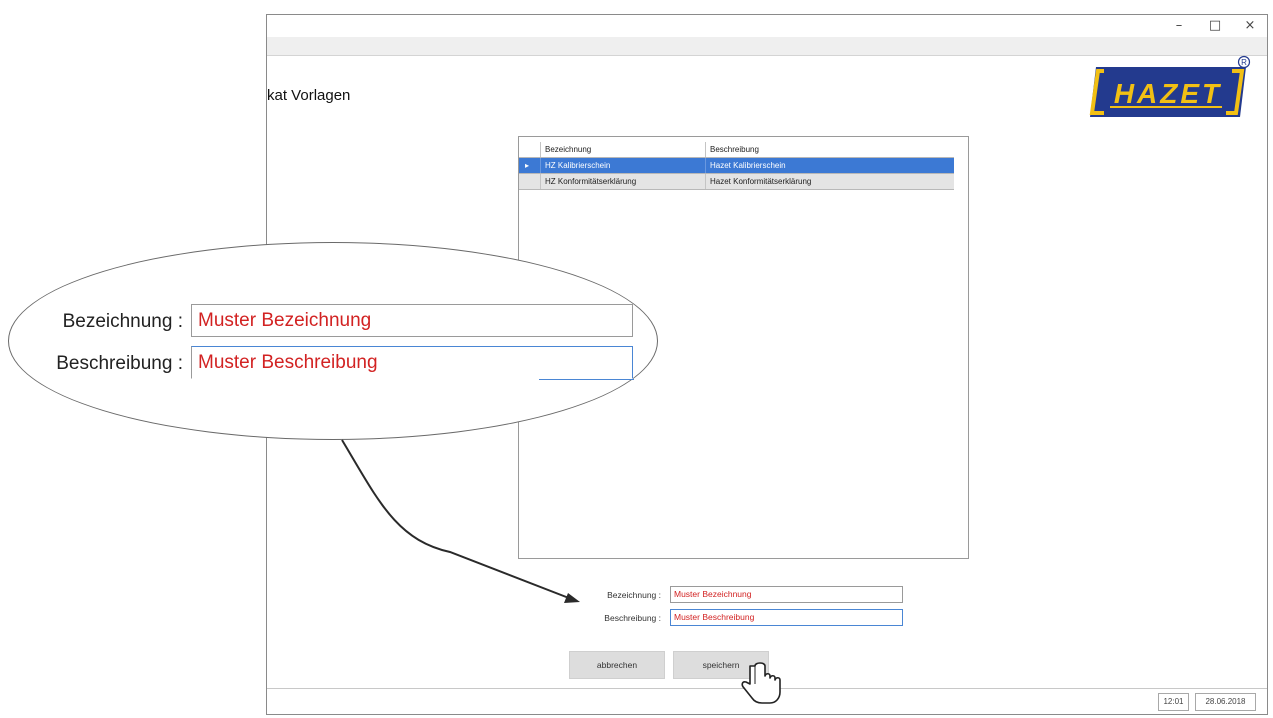  What do you see at coordinates (530, 149) in the screenshot?
I see `header-indicator-cell` at bounding box center [530, 149].